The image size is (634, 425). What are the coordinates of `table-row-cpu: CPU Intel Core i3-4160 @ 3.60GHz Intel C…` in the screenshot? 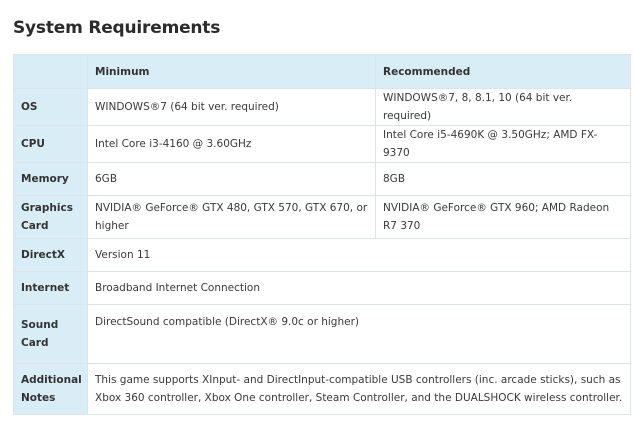 It's located at (322, 144).